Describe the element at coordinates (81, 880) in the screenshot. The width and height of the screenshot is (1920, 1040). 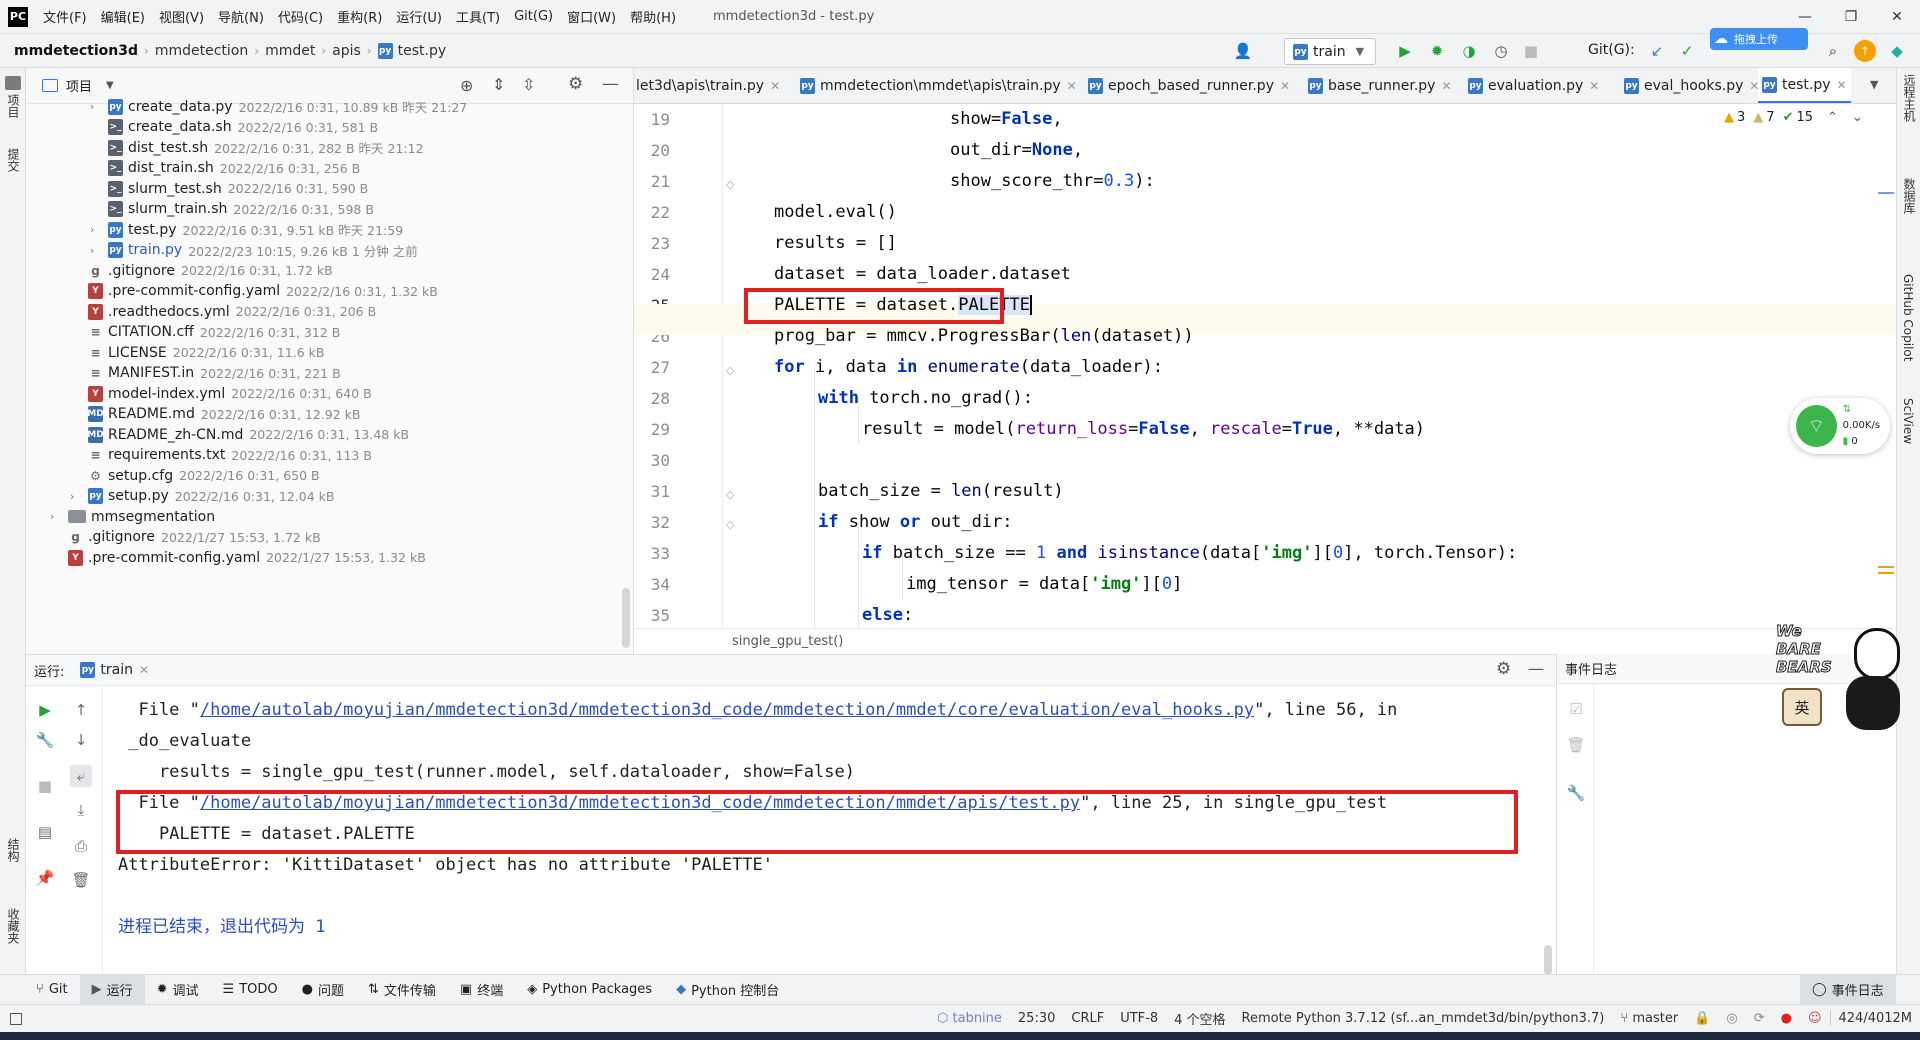
I see `trash-icon: 🗑` at that location.